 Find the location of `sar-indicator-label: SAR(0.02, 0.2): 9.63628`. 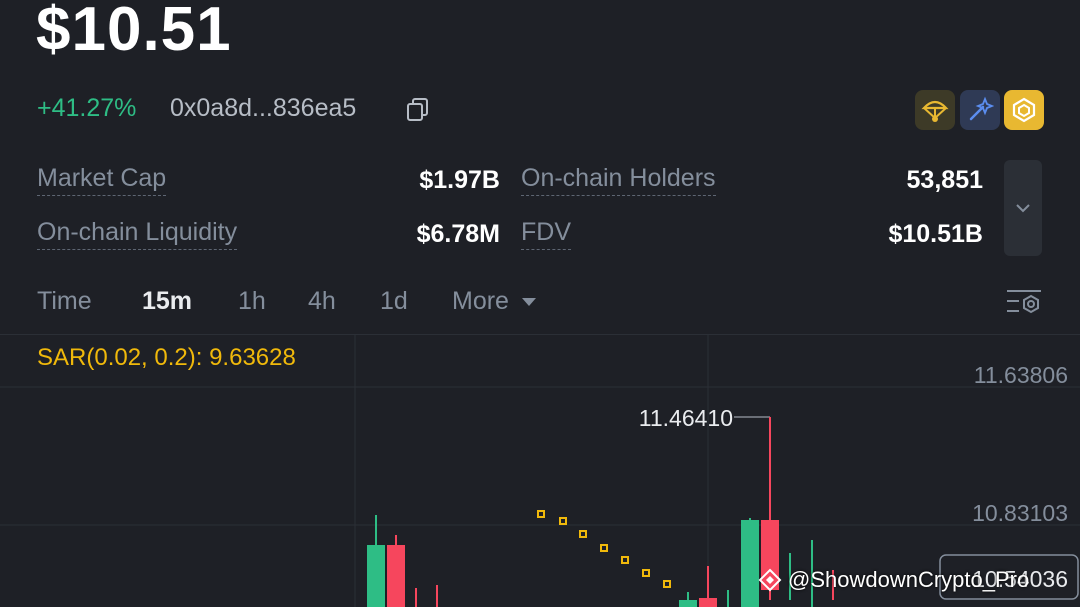

sar-indicator-label: SAR(0.02, 0.2): 9.63628 is located at coordinates (166, 358).